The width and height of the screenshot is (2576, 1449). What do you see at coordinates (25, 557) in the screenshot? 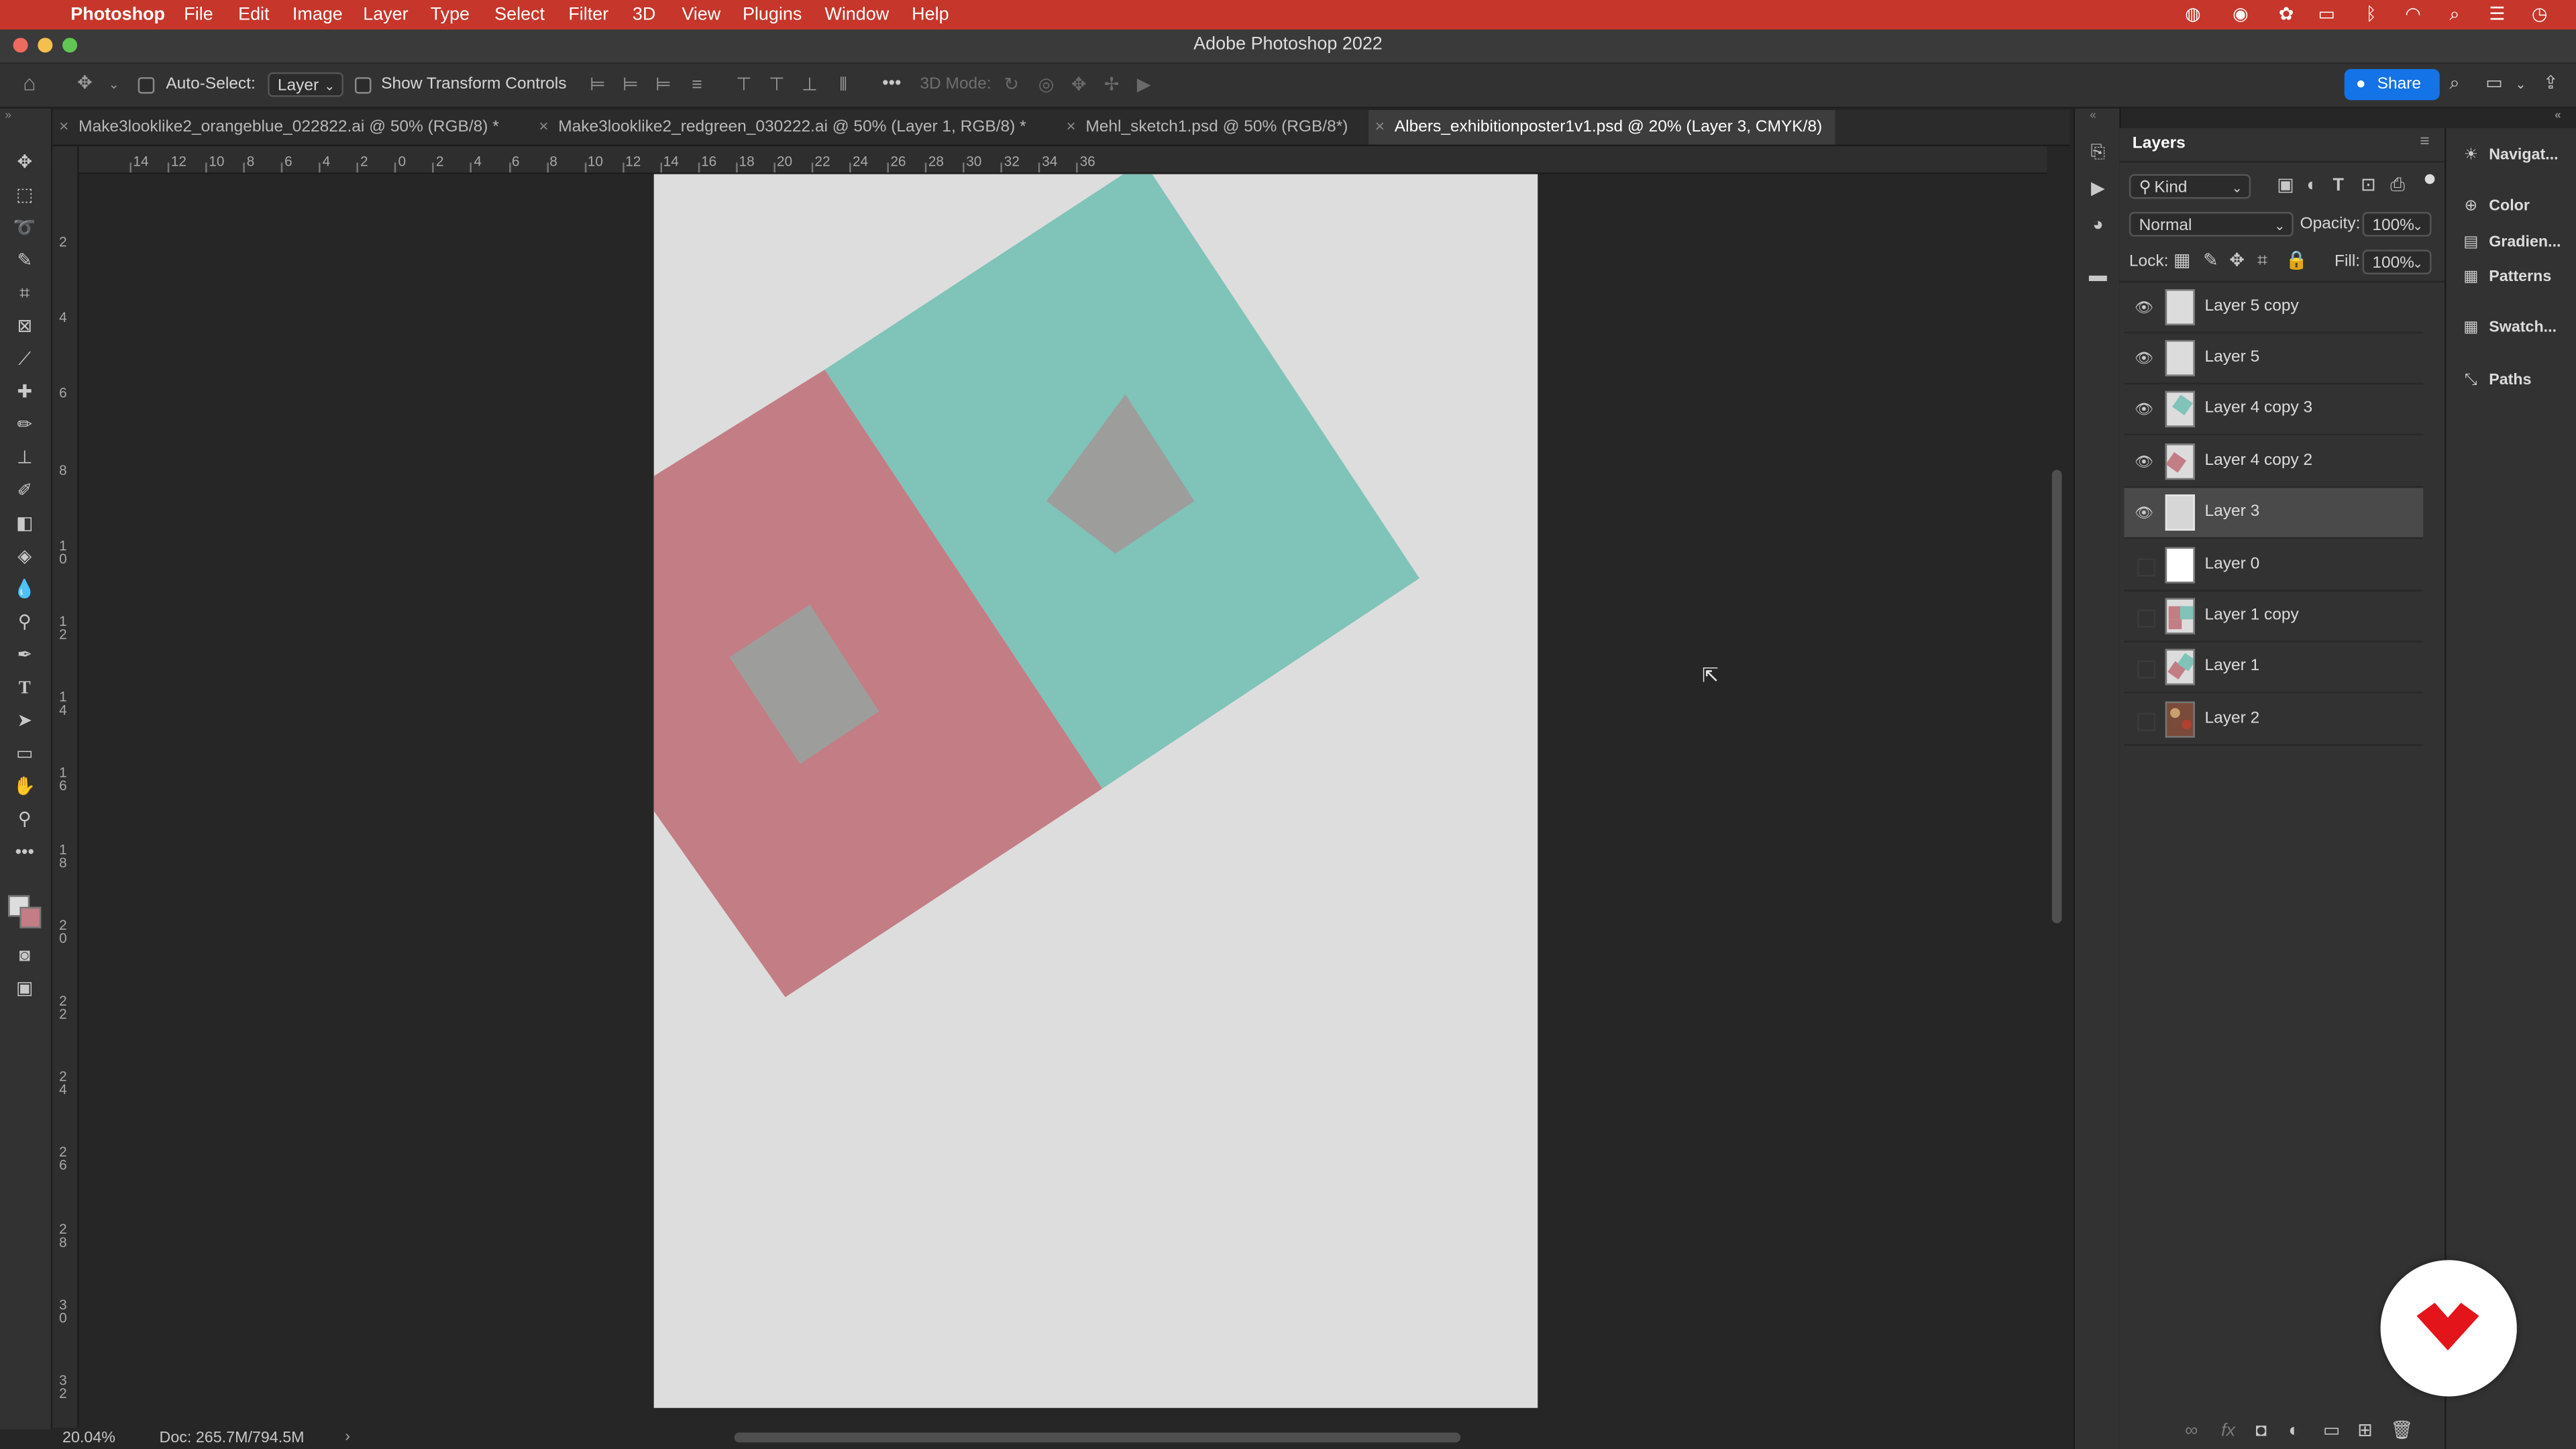
I see `paint-bucket-tool-icon: ◈` at bounding box center [25, 557].